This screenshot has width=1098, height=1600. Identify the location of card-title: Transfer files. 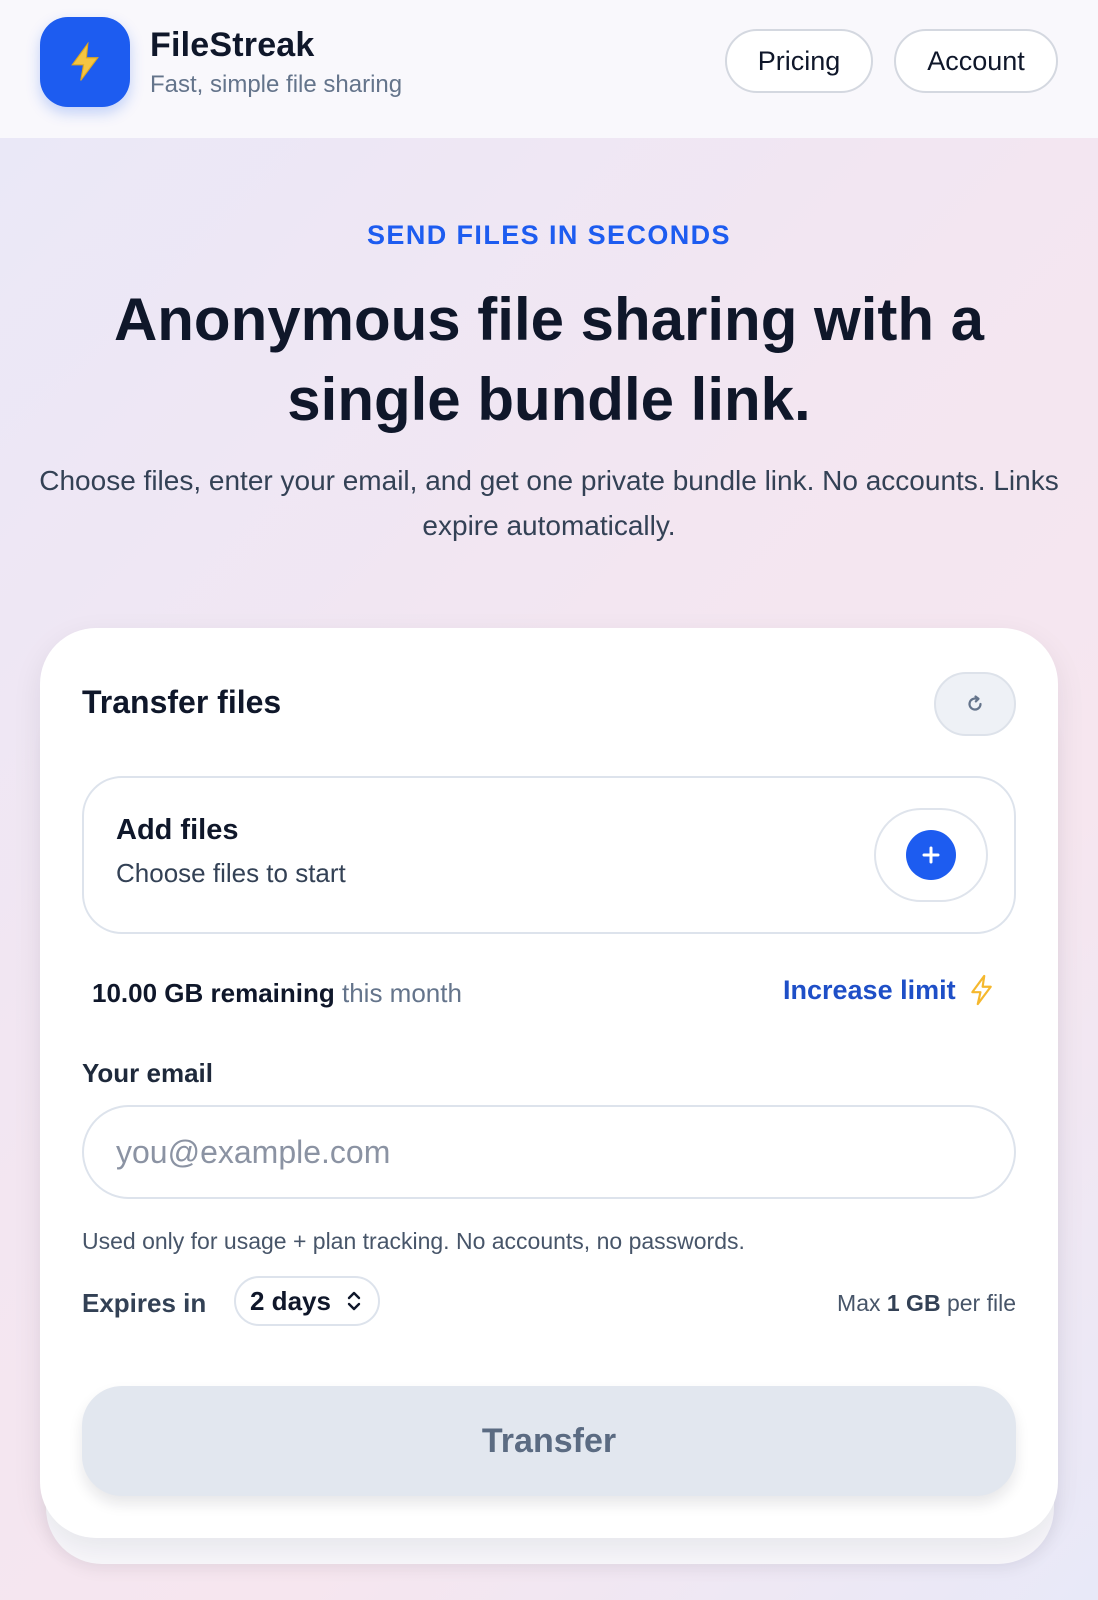
(182, 702).